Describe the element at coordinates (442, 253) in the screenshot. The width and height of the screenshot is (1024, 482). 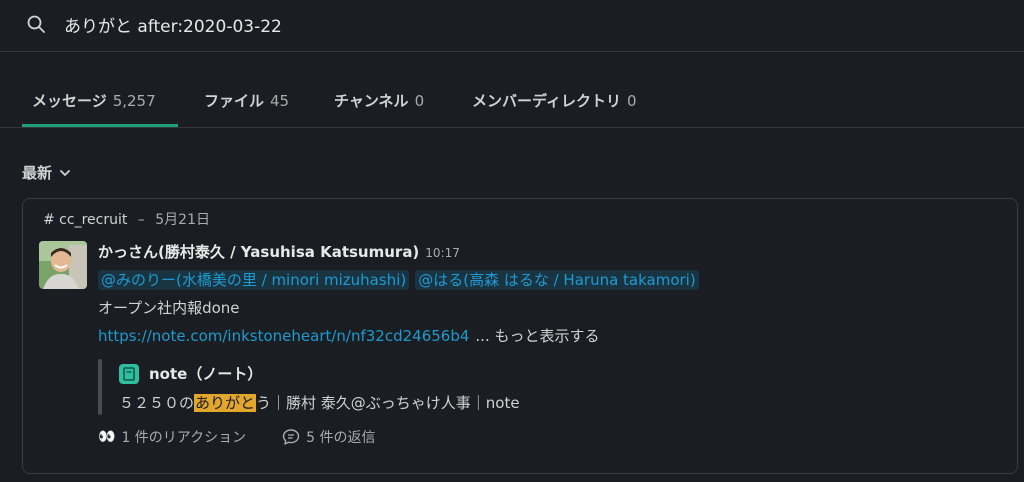
I see `message-time: 10:17` at that location.